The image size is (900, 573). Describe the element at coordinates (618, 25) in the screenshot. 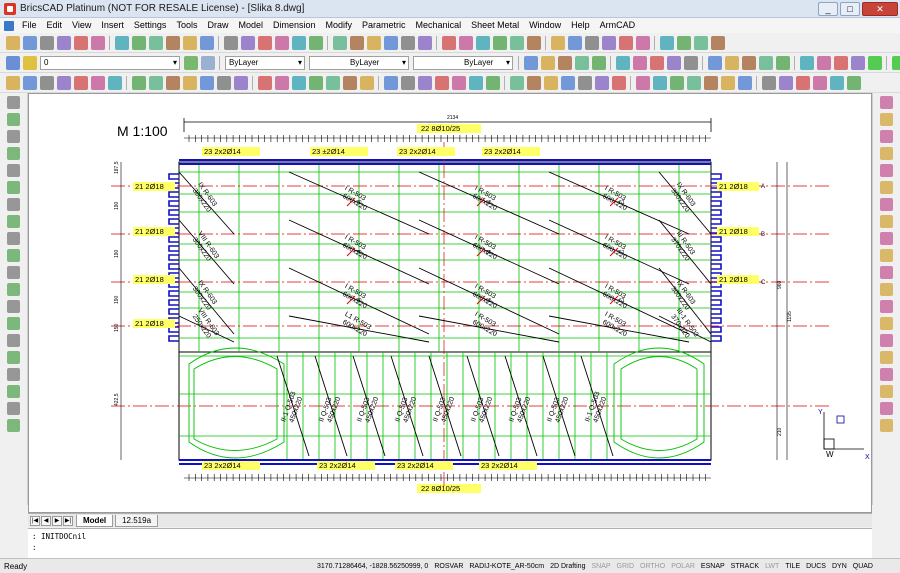

I see `menu-armcad: ArmCAD` at that location.